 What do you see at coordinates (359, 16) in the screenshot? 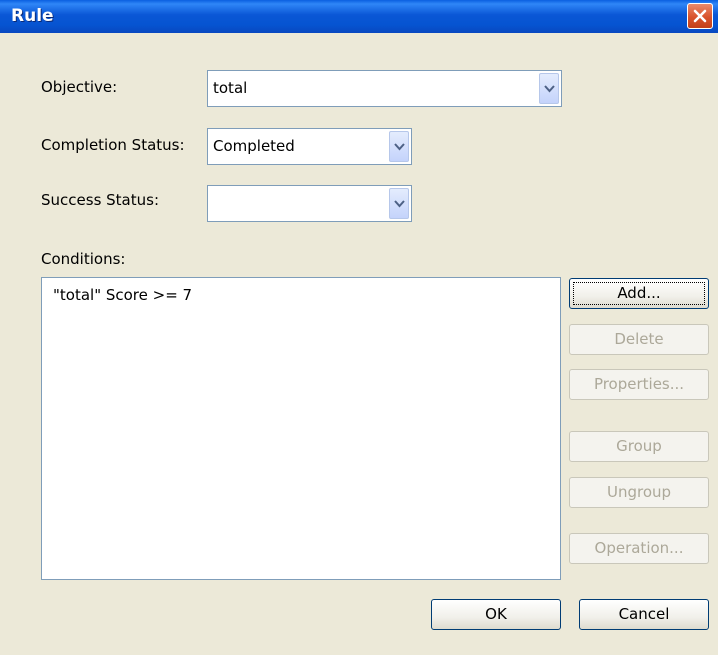
I see `title-bar: Rule` at bounding box center [359, 16].